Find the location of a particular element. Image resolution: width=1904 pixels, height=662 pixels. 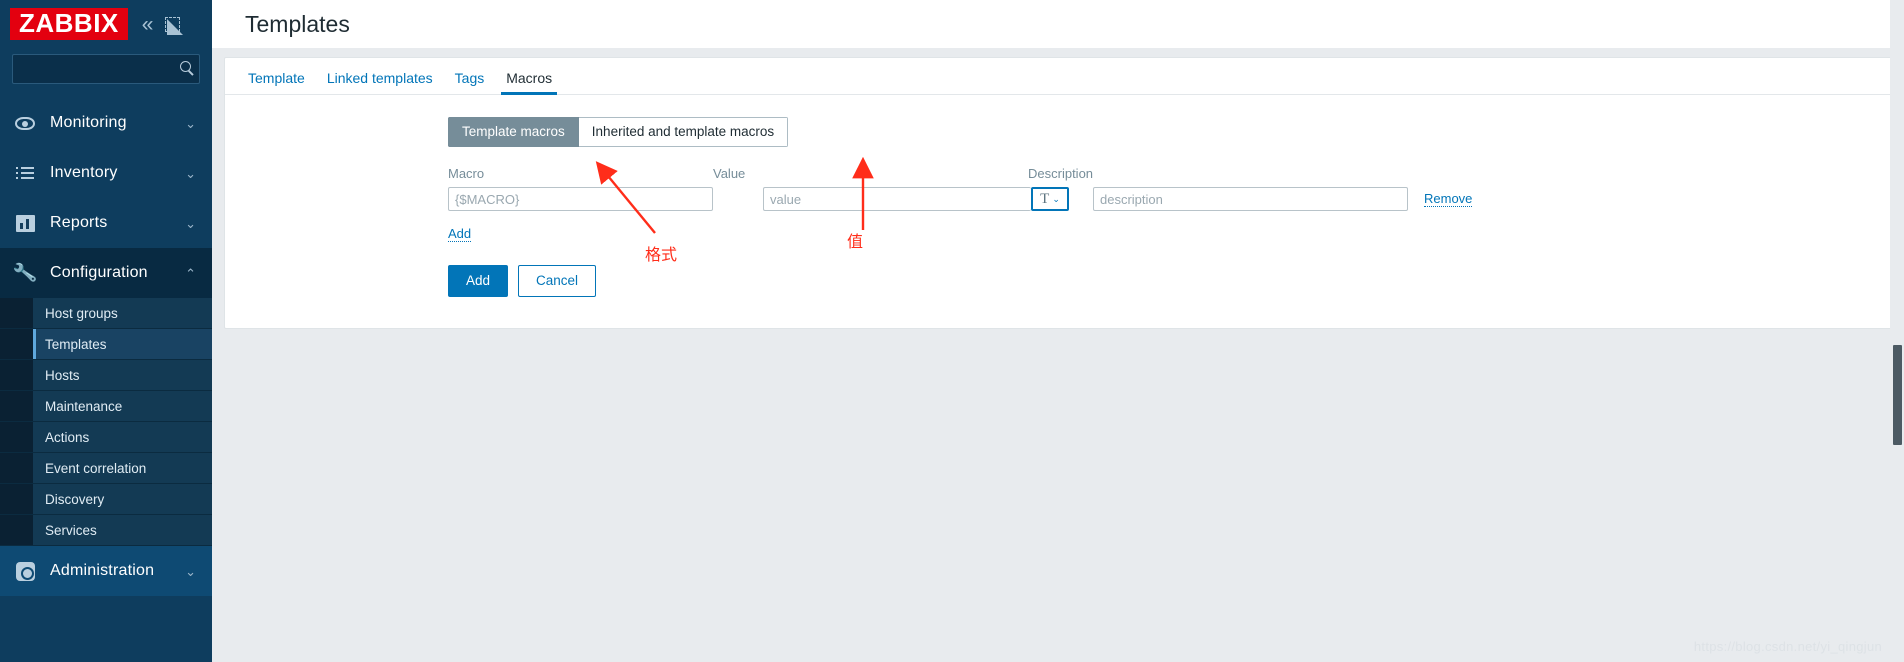

sidebar-item-actions: Actions is located at coordinates (106, 437).